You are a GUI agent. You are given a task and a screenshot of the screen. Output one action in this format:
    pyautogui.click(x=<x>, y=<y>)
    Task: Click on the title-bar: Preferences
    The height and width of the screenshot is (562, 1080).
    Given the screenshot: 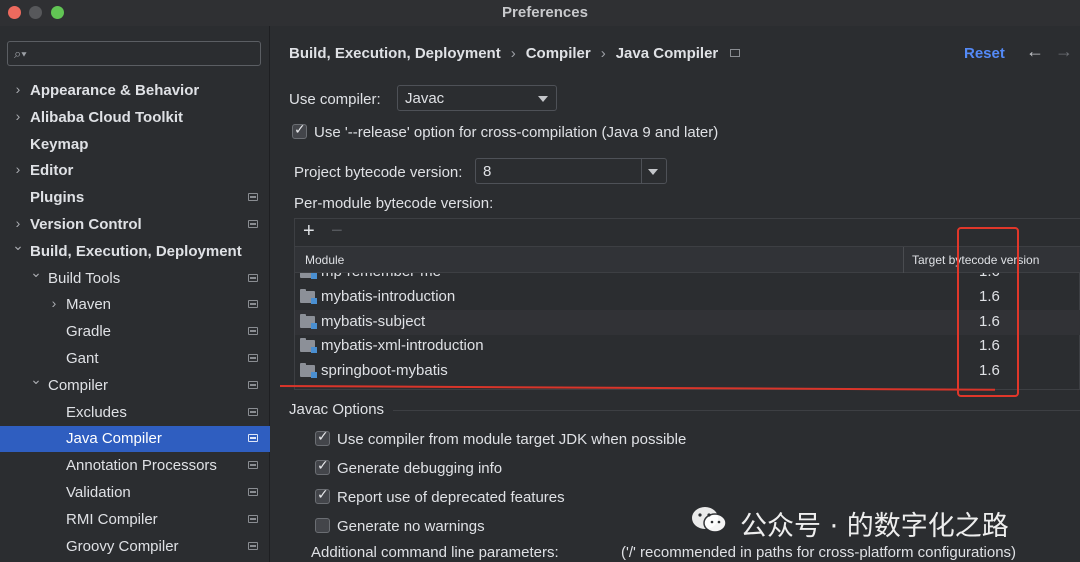 What is the action you would take?
    pyautogui.click(x=540, y=13)
    